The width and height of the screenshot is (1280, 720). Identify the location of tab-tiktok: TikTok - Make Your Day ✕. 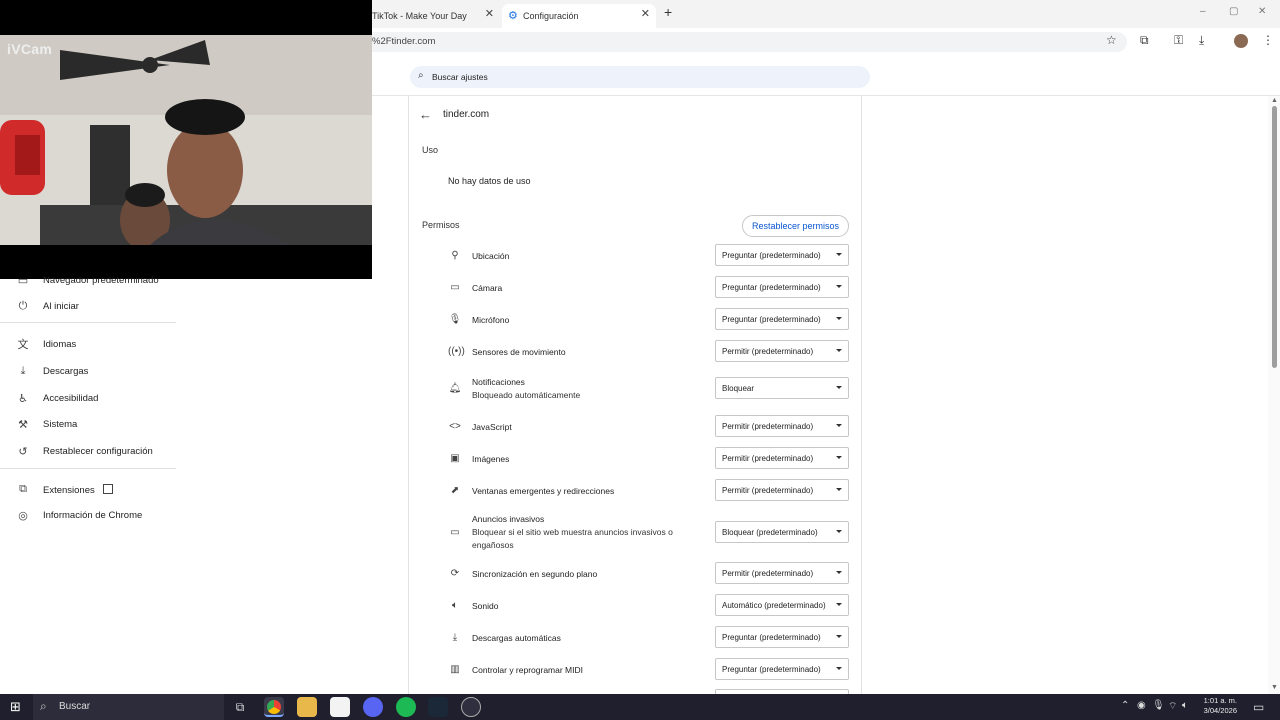
(436, 16).